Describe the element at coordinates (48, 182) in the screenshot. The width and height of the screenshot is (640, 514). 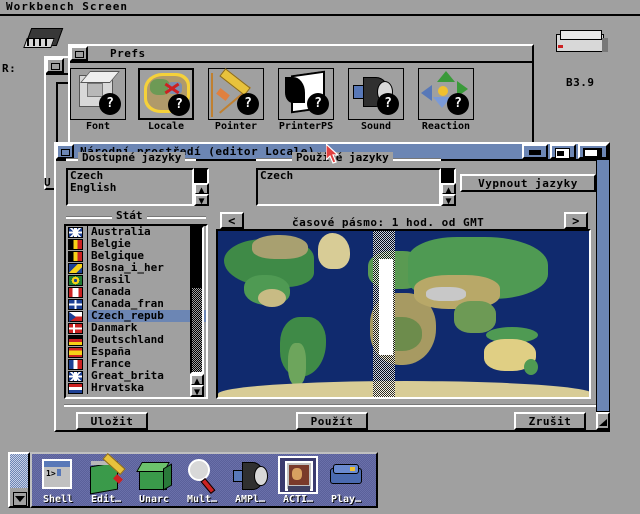
I see `background-window-label: U` at that location.